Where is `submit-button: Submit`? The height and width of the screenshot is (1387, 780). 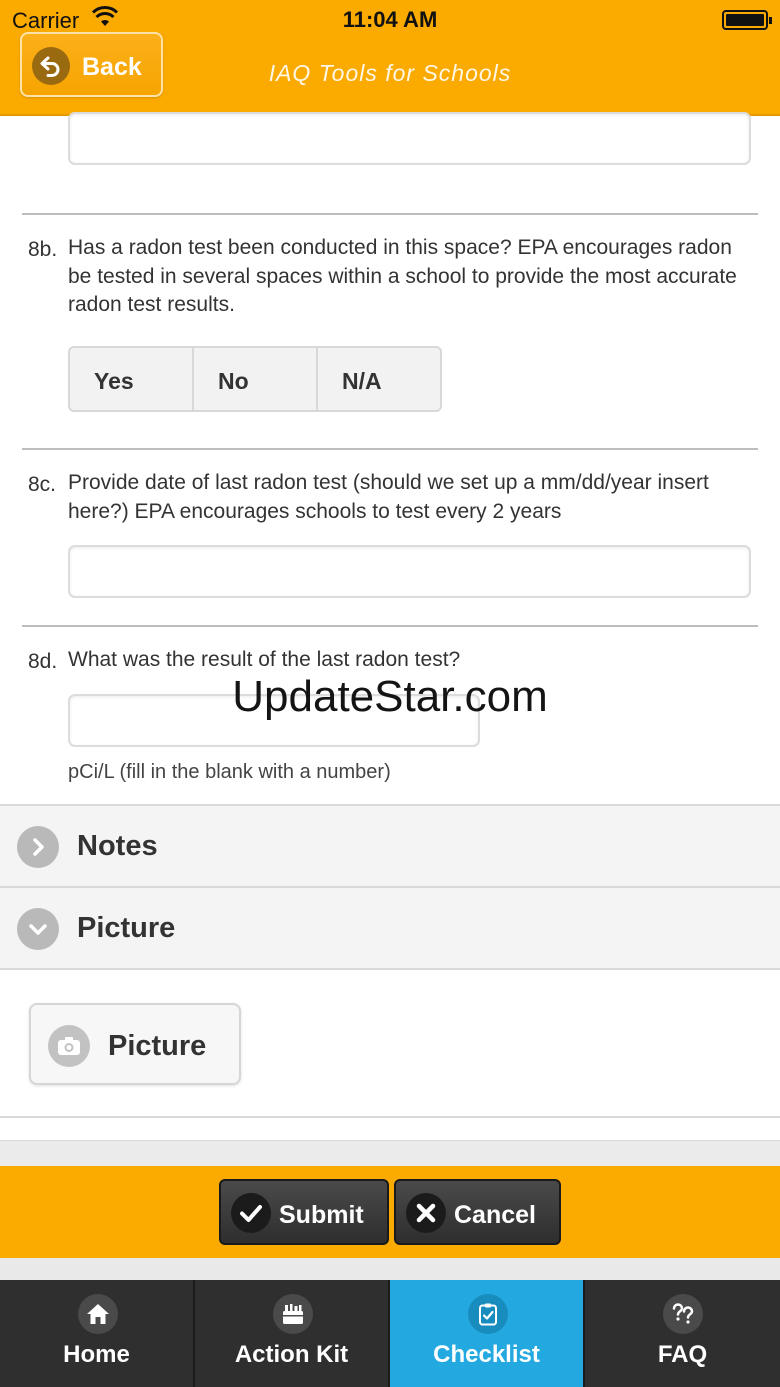
submit-button: Submit is located at coordinates (304, 1212).